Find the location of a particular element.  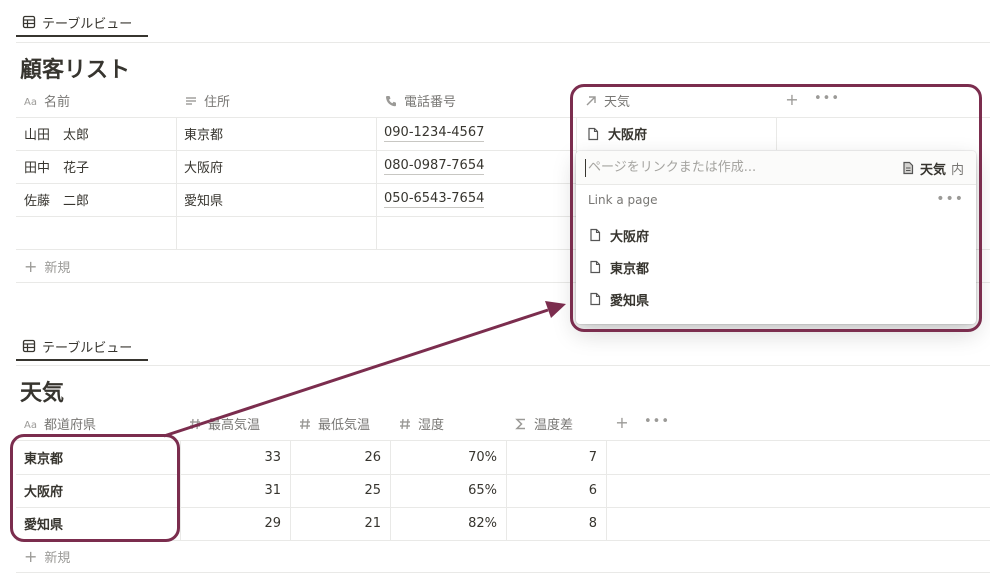

section-more-button: ••• is located at coordinates (950, 199).